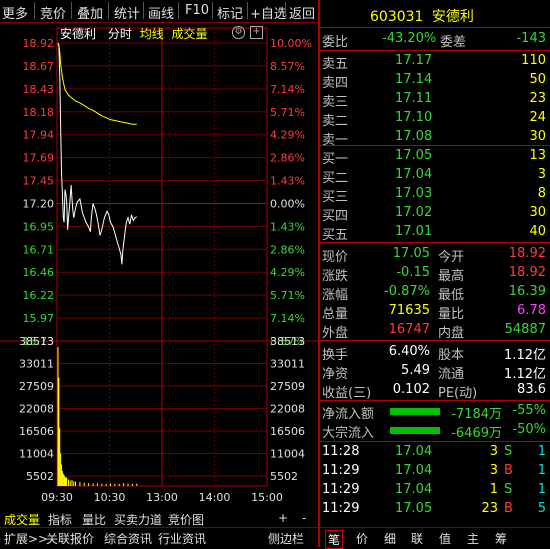  I want to click on f10-button: F10, so click(197, 10).